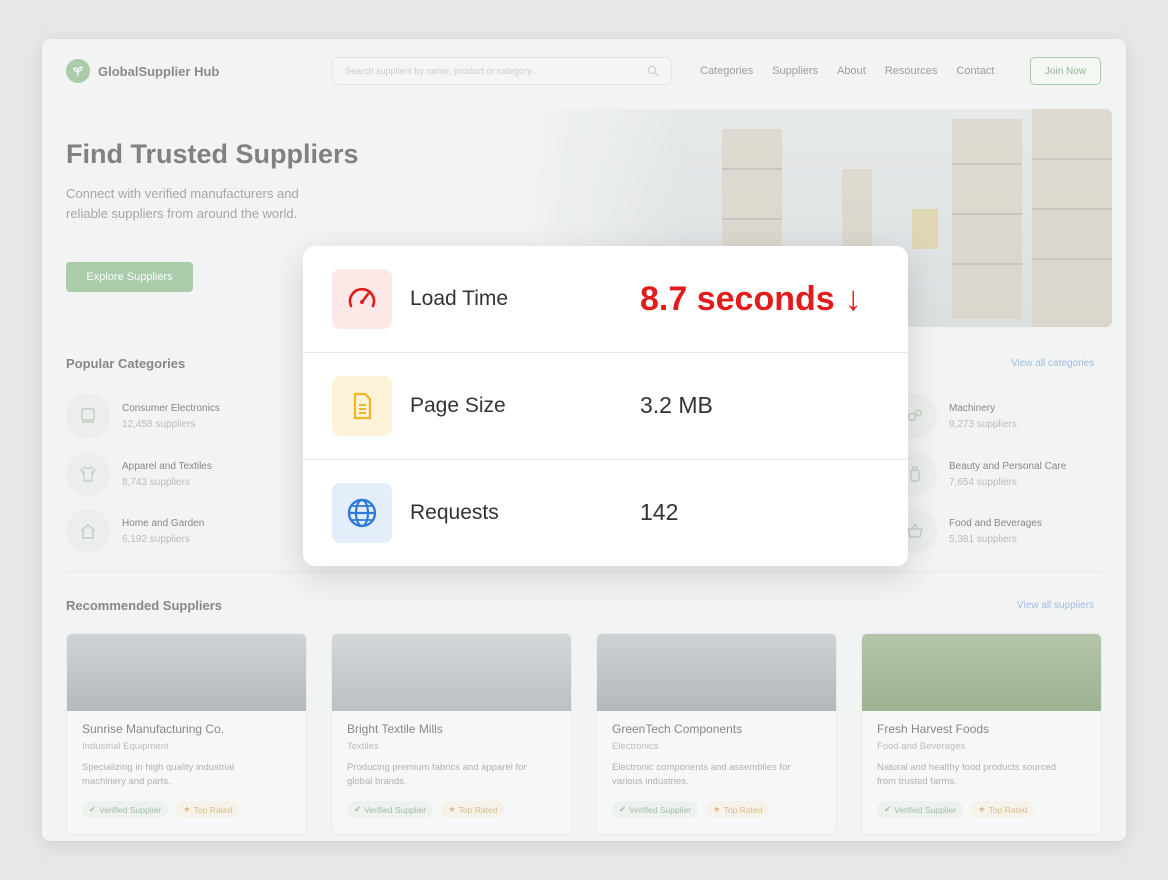  Describe the element at coordinates (186, 672) in the screenshot. I see `supplier-image-factory` at that location.